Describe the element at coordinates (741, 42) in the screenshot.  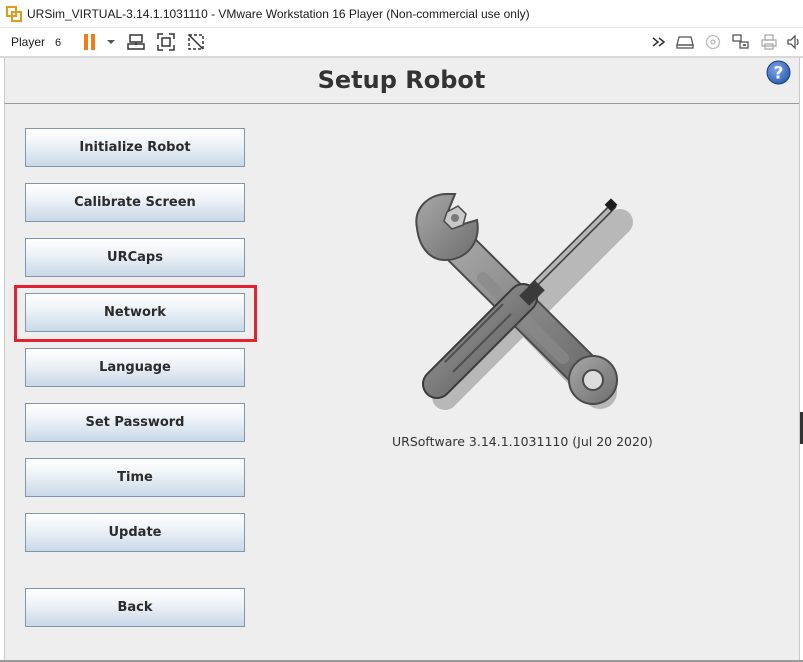
I see `network-adapter-icon` at that location.